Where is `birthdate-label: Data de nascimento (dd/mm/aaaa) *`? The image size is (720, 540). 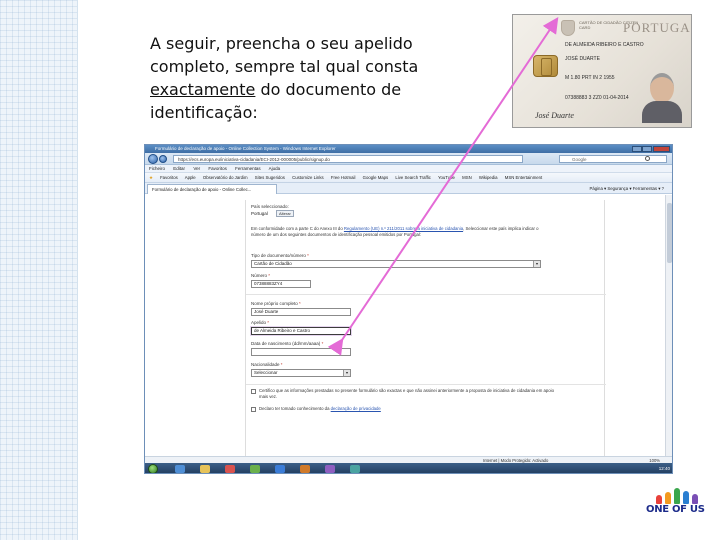
birthdate-label: Data de nascimento (dd/mm/aaaa) * is located at coordinates (287, 343).